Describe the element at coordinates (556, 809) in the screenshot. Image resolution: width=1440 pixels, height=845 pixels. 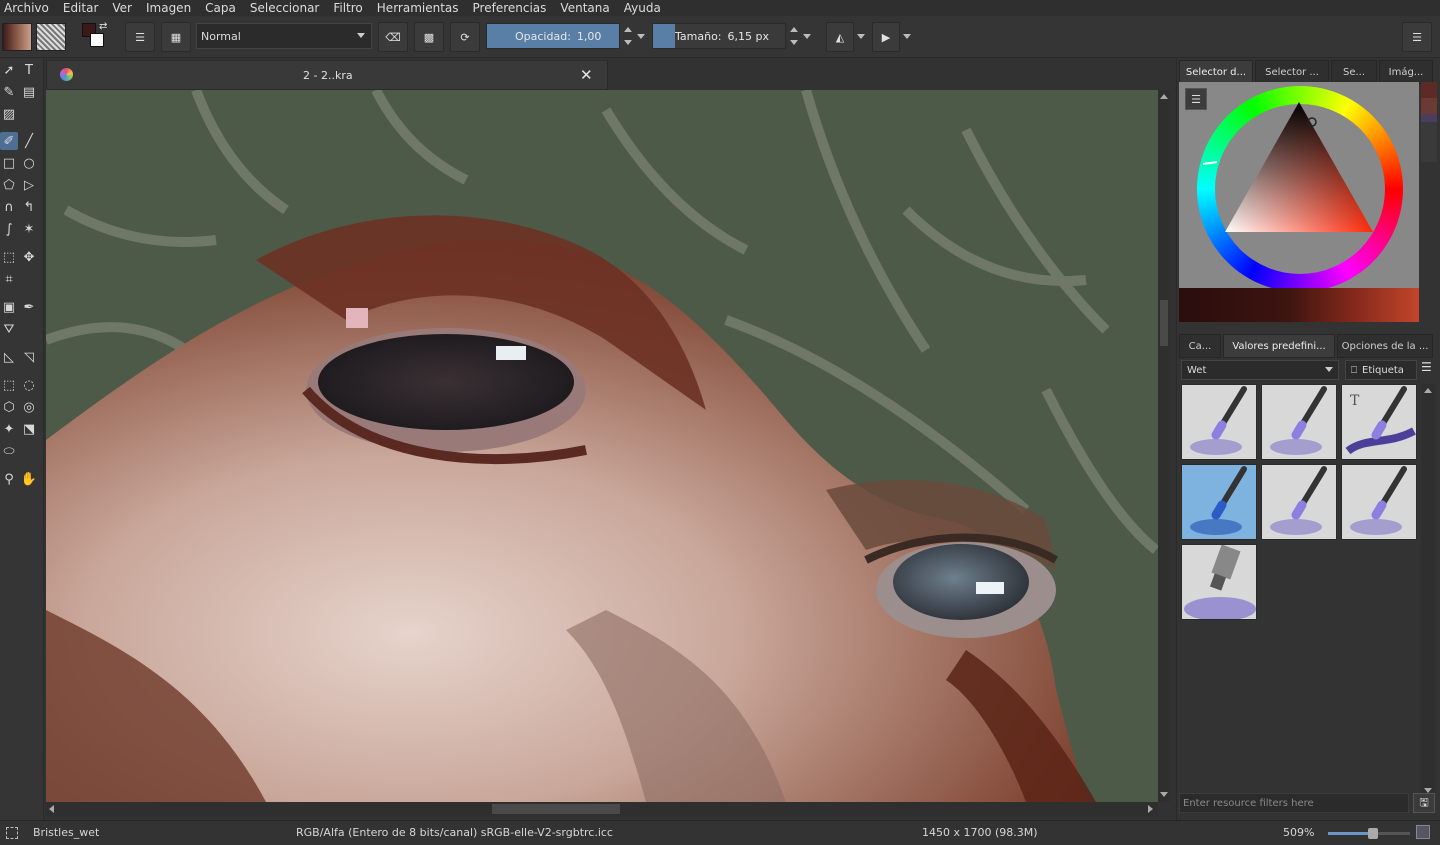
I see `horizontal-scroll-thumb` at that location.